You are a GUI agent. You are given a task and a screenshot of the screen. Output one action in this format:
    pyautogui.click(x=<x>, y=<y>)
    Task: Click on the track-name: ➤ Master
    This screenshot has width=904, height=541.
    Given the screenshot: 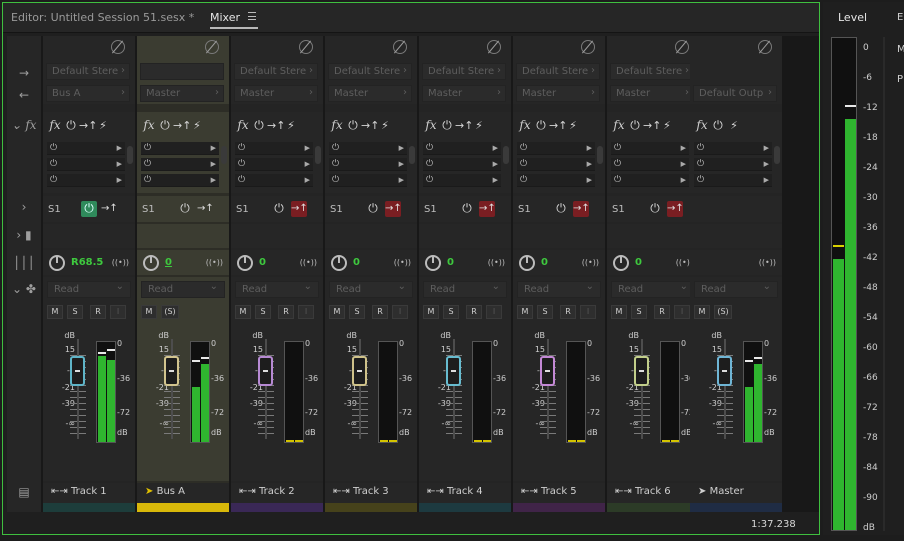 What is the action you would take?
    pyautogui.click(x=736, y=493)
    